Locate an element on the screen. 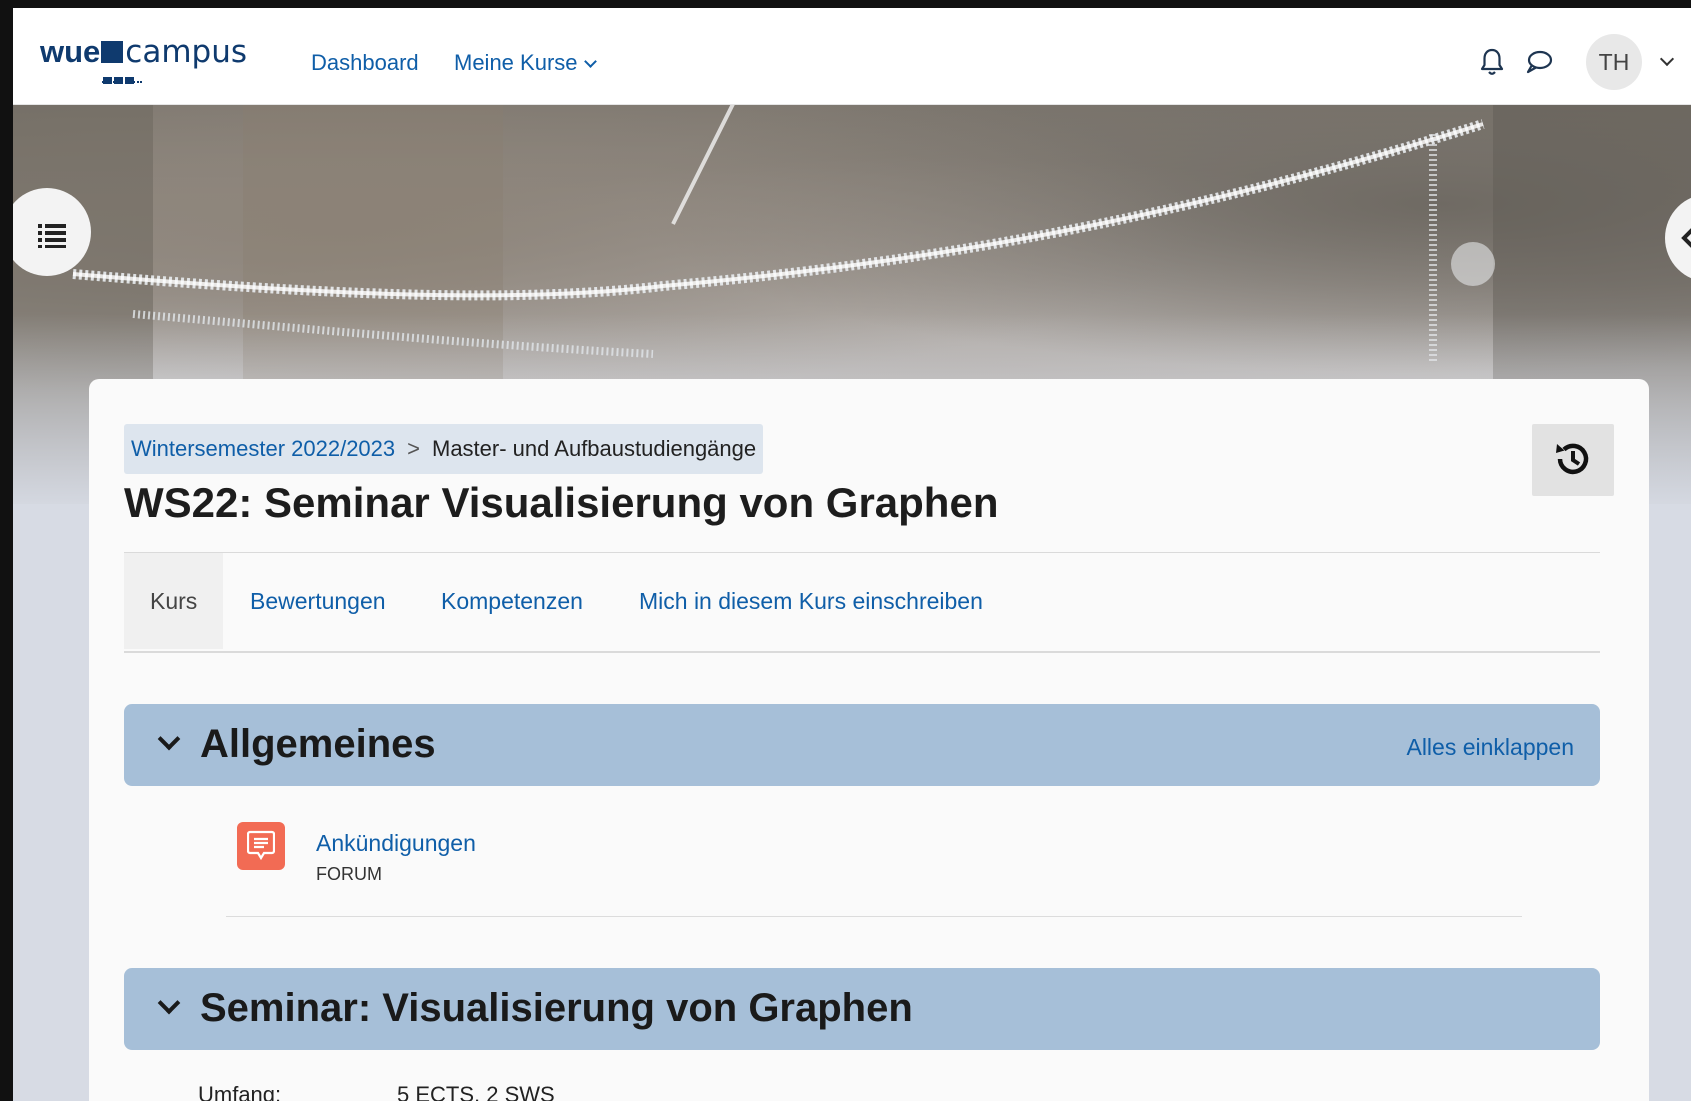 The height and width of the screenshot is (1101, 1691). chevron-left-icon is located at coordinates (1686, 238).